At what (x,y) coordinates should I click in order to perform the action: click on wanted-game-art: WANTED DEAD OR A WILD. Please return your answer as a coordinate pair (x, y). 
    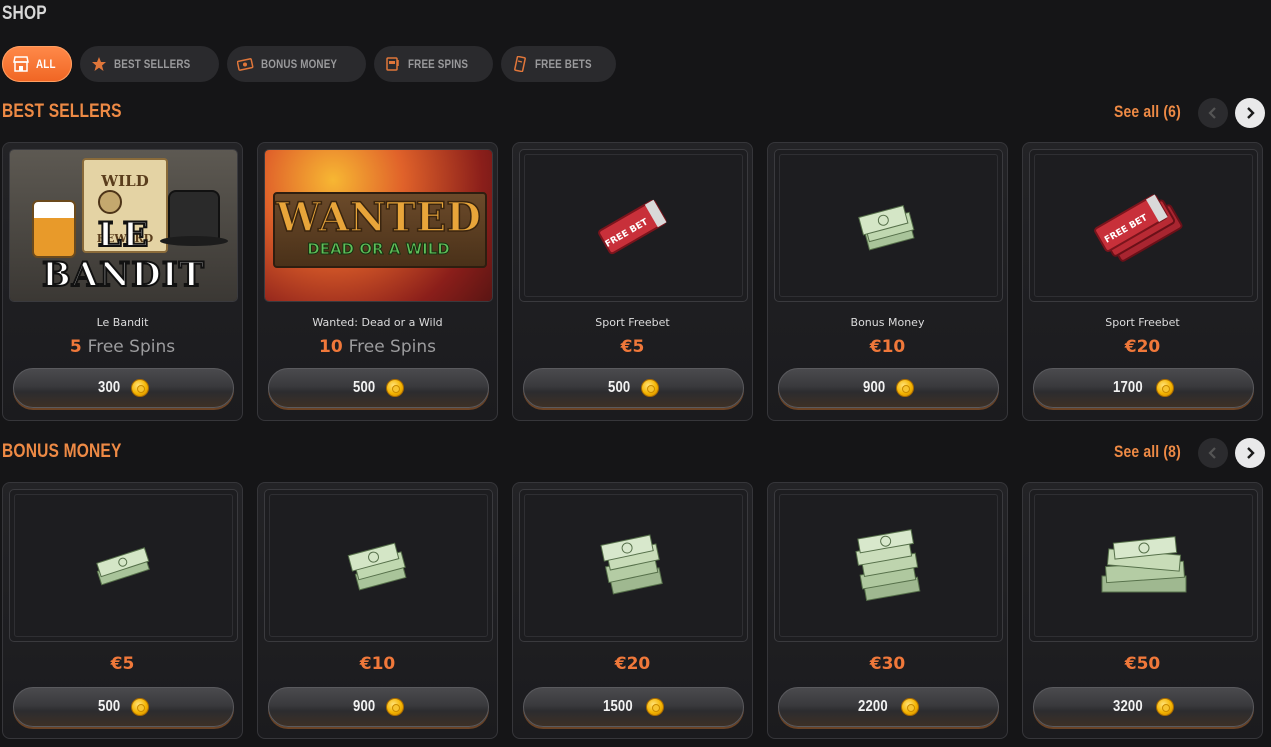
    Looking at the image, I should click on (378, 225).